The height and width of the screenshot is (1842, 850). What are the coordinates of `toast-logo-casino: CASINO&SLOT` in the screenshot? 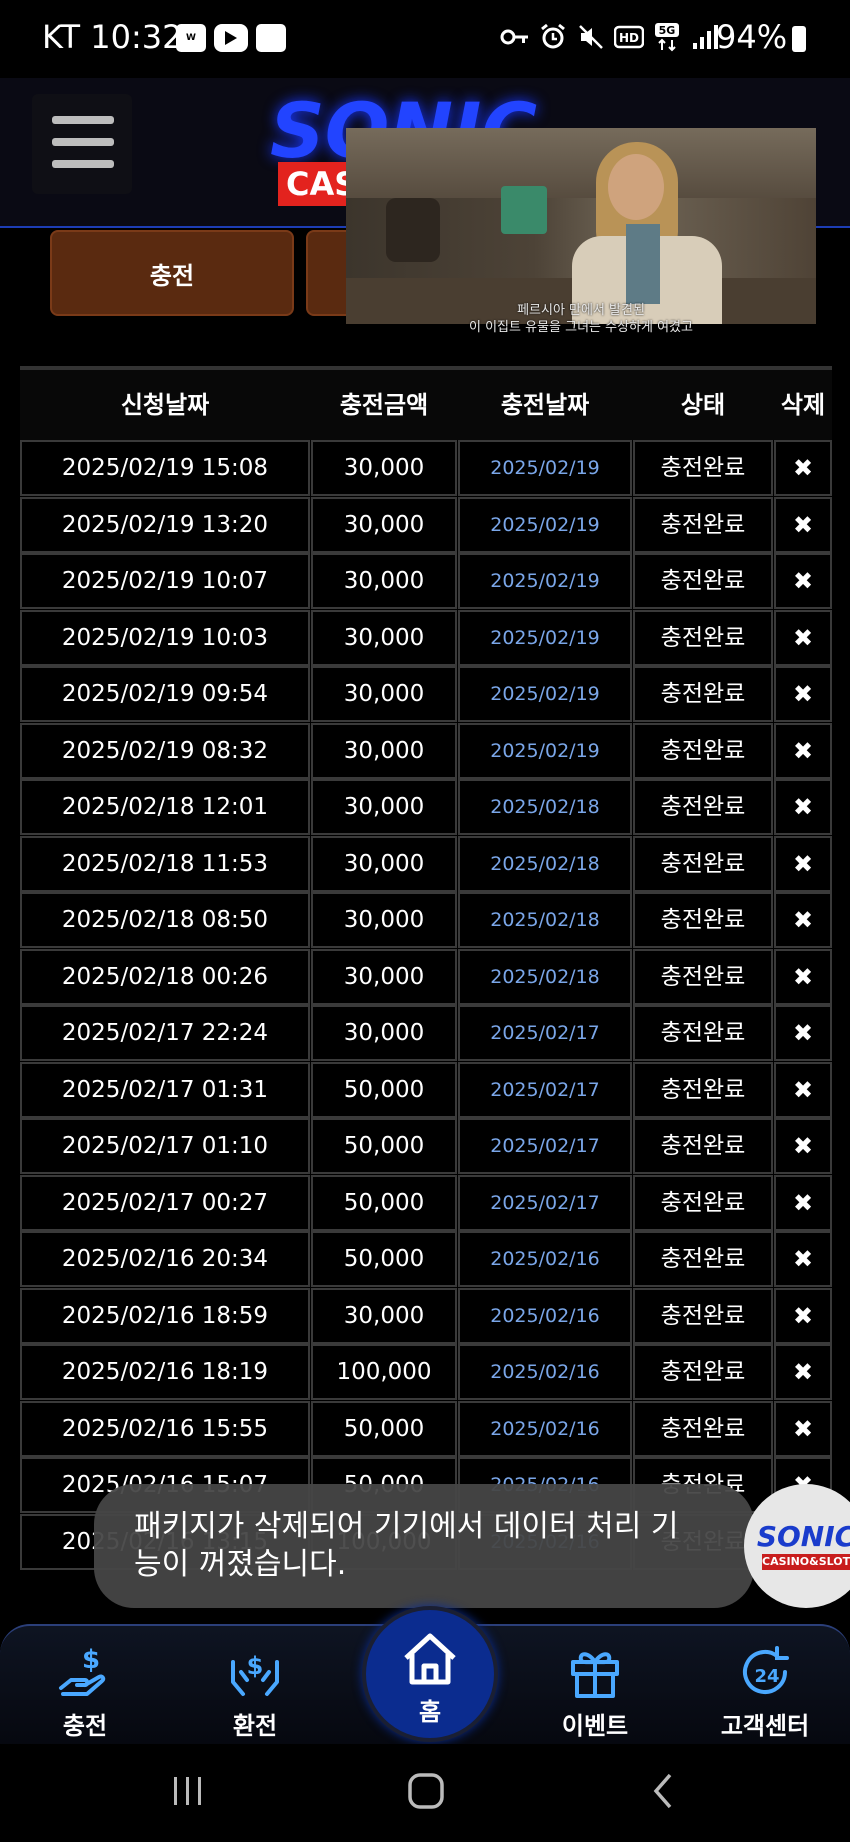 It's located at (806, 1562).